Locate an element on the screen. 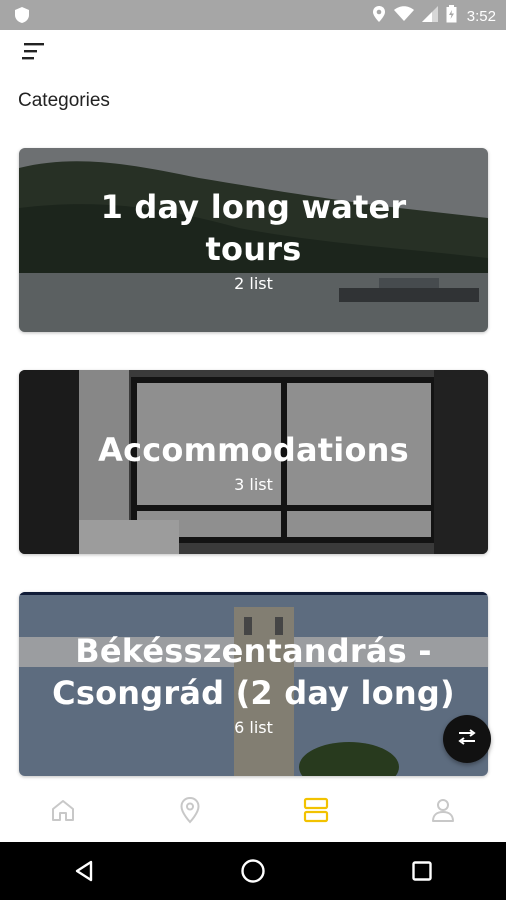  nav-profile is located at coordinates (443, 812).